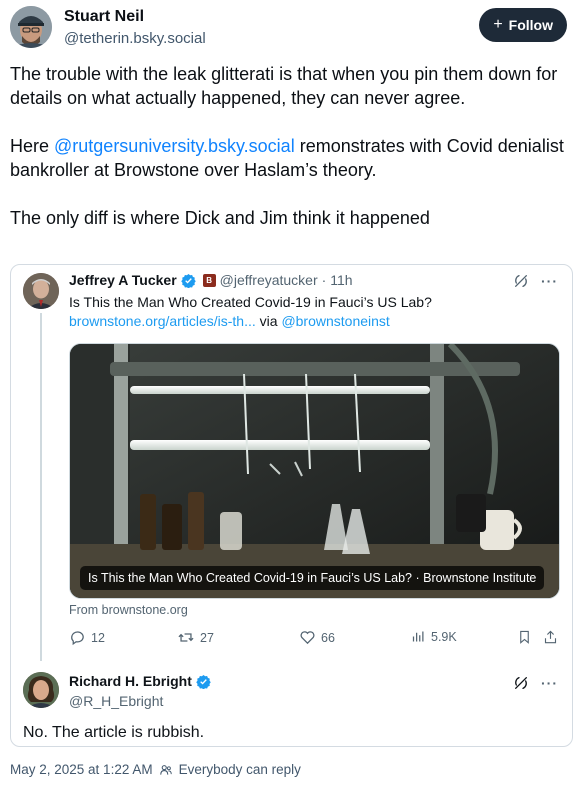 The image size is (579, 786). I want to click on bookmark-action, so click(524, 637).